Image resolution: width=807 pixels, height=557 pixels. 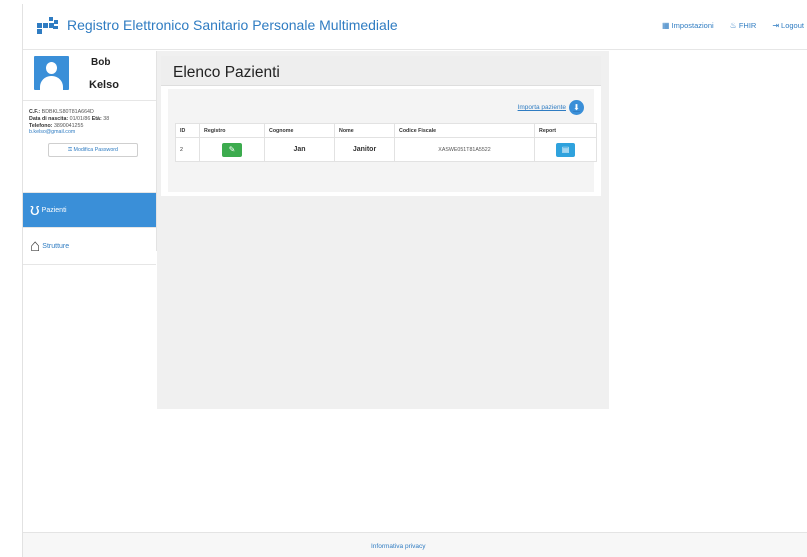 I want to click on table-row: 2 ✎ Jan Janitor XASWE051T81A5522 ▤, so click(x=386, y=149).